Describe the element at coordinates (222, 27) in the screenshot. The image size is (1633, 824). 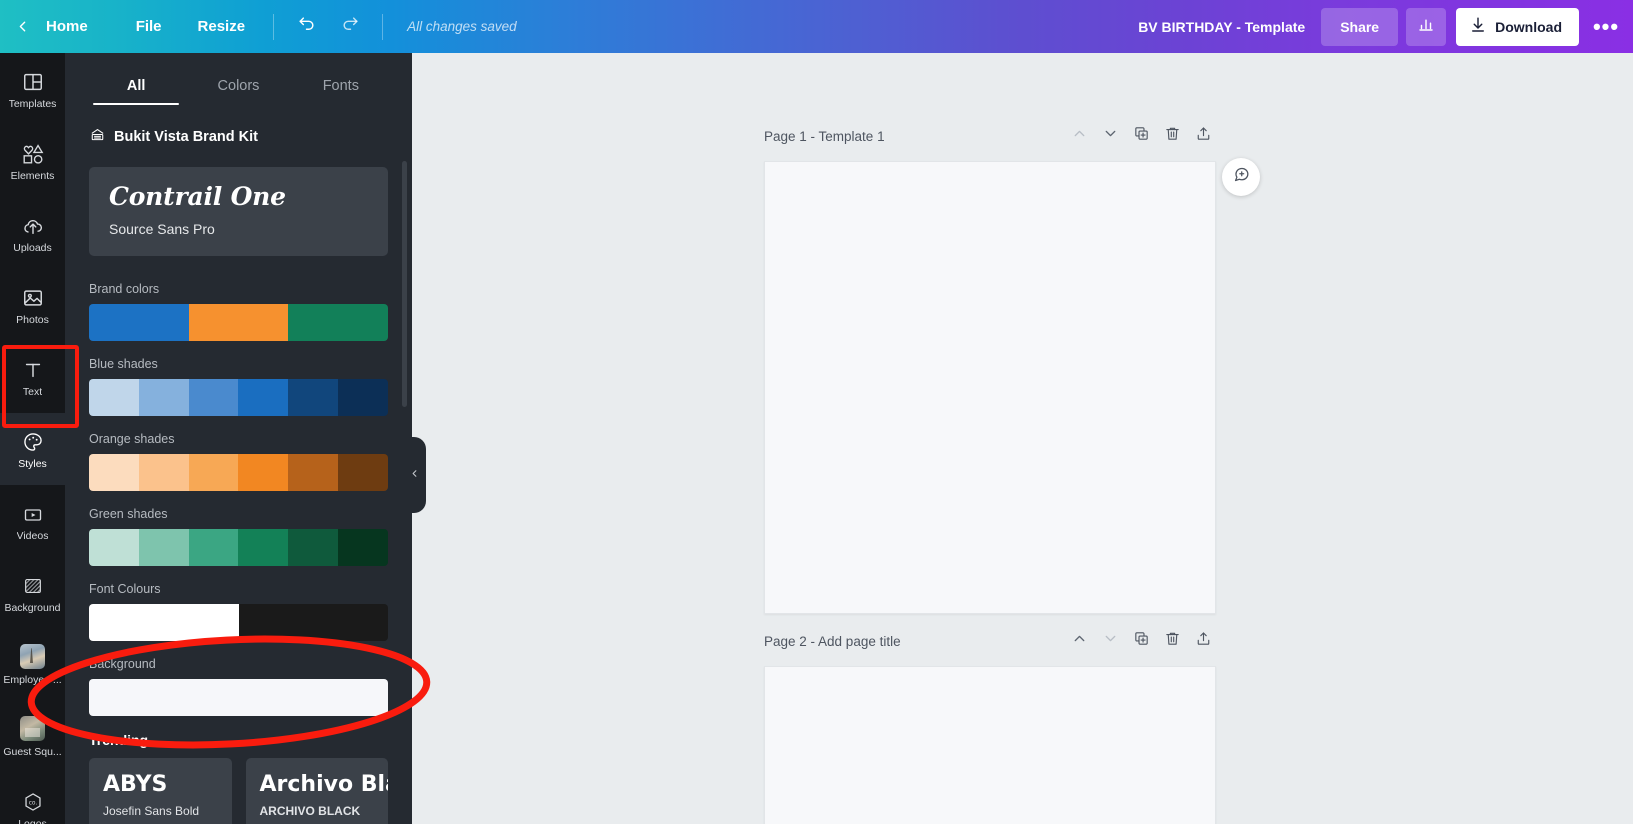
I see `resize-button: Resize` at that location.